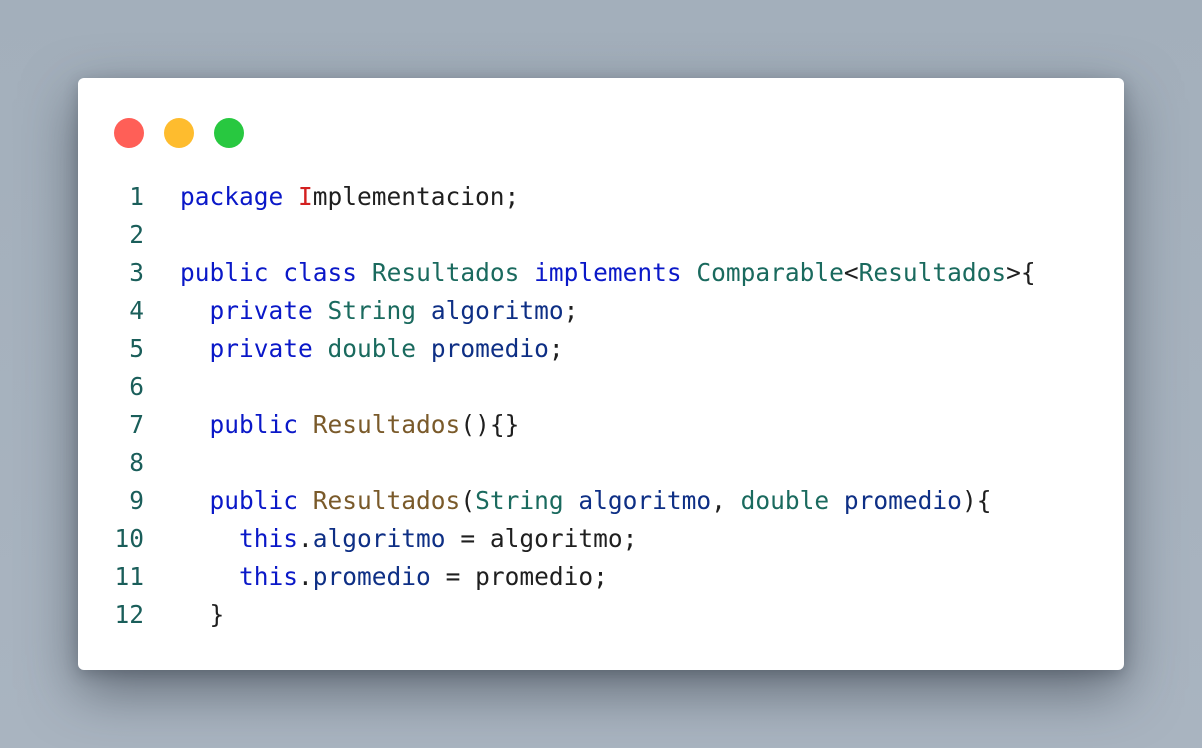  I want to click on code-token: (, so click(468, 500).